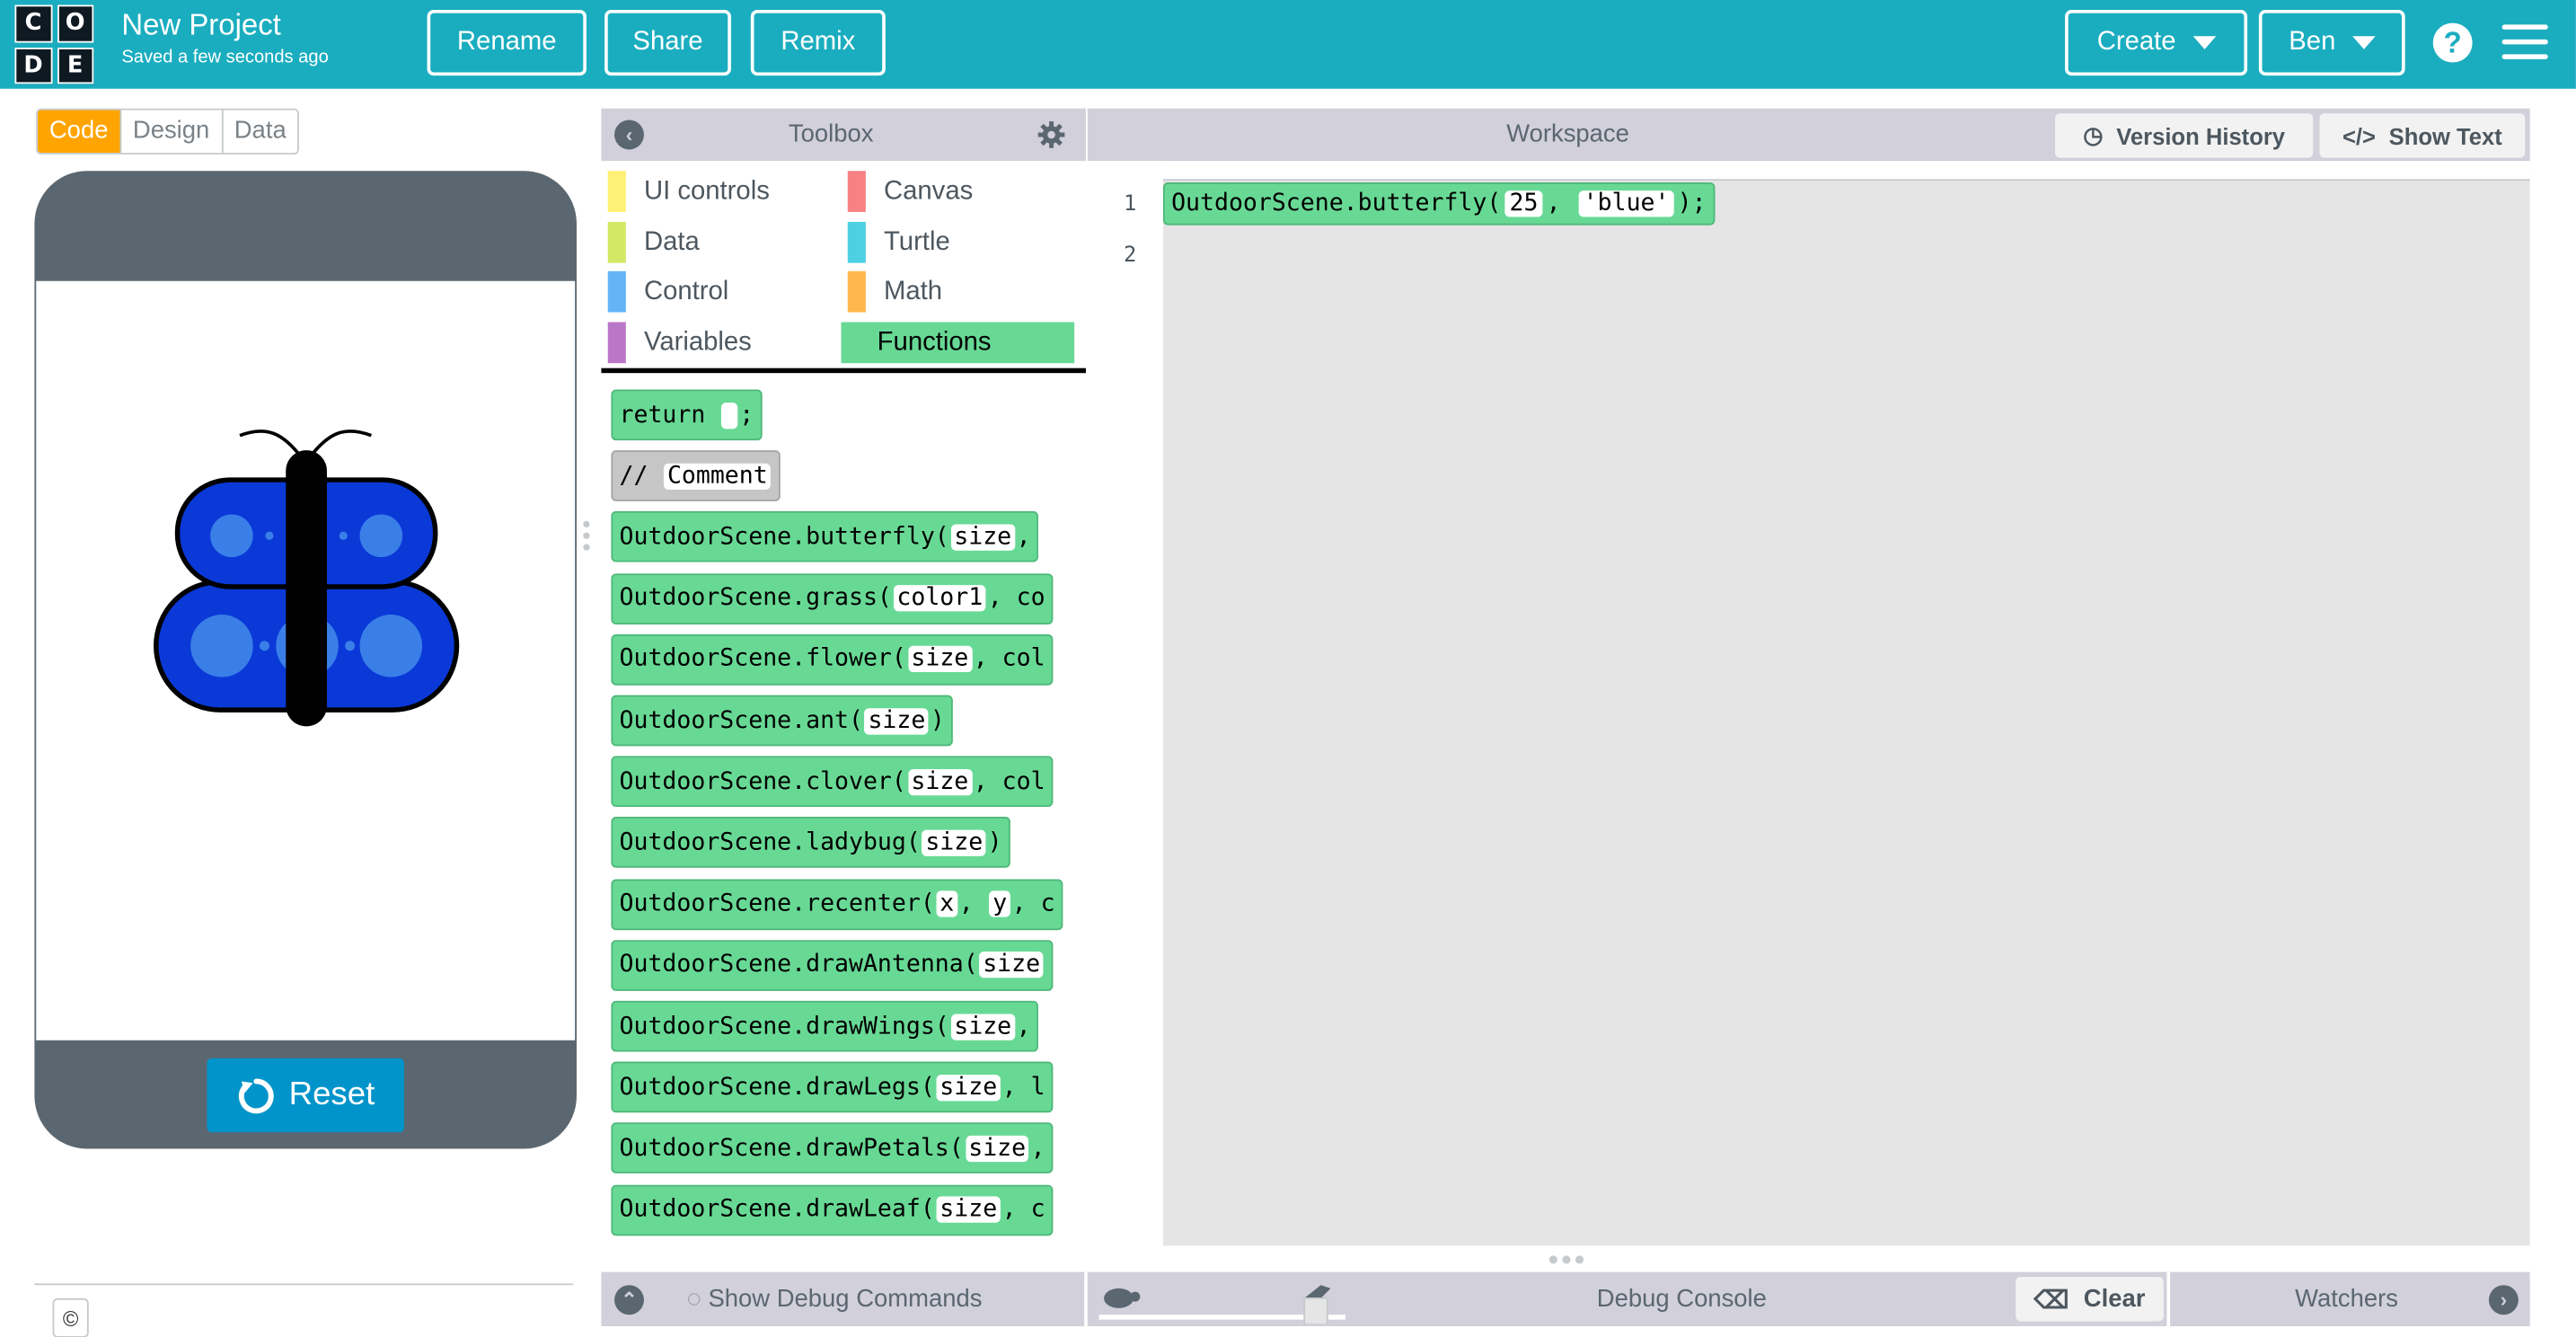 The width and height of the screenshot is (2576, 1337). Describe the element at coordinates (832, 1209) in the screenshot. I see `toolbox-block: OutdoorScene.drawLeaf(size, c` at that location.